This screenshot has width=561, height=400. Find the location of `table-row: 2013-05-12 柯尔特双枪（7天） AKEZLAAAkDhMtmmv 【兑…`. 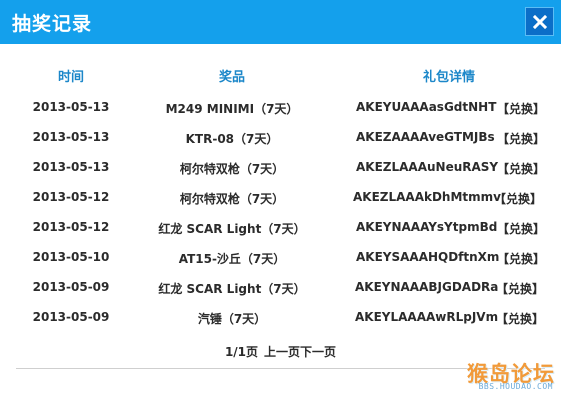

table-row: 2013-05-12 柯尔特双枪（7天） AKEZLAAAkDhMtmmv 【兑… is located at coordinates (280, 201).